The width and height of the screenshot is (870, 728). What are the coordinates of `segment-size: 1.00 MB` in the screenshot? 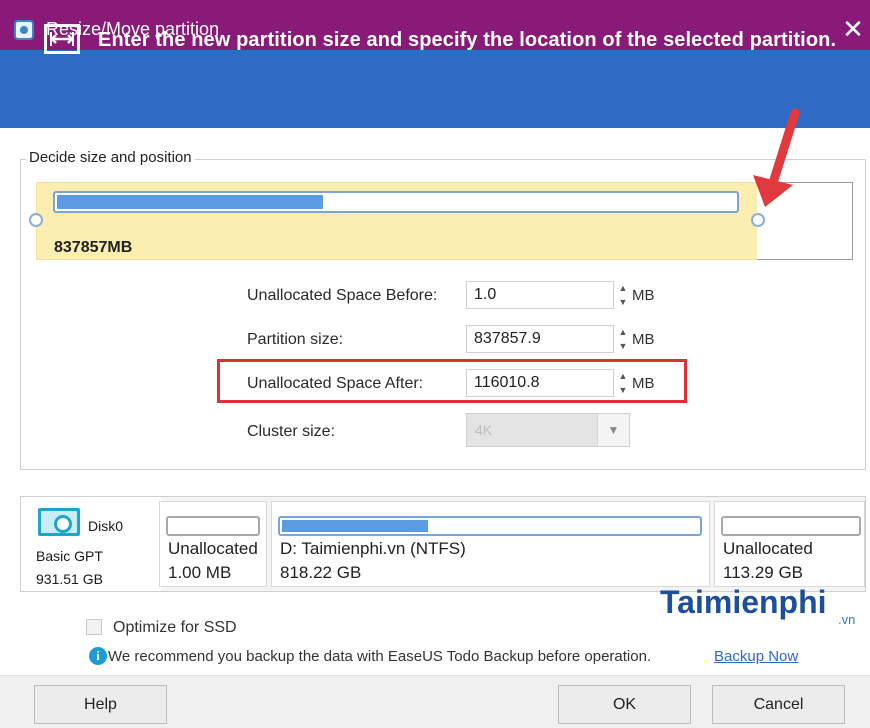 It's located at (200, 572).